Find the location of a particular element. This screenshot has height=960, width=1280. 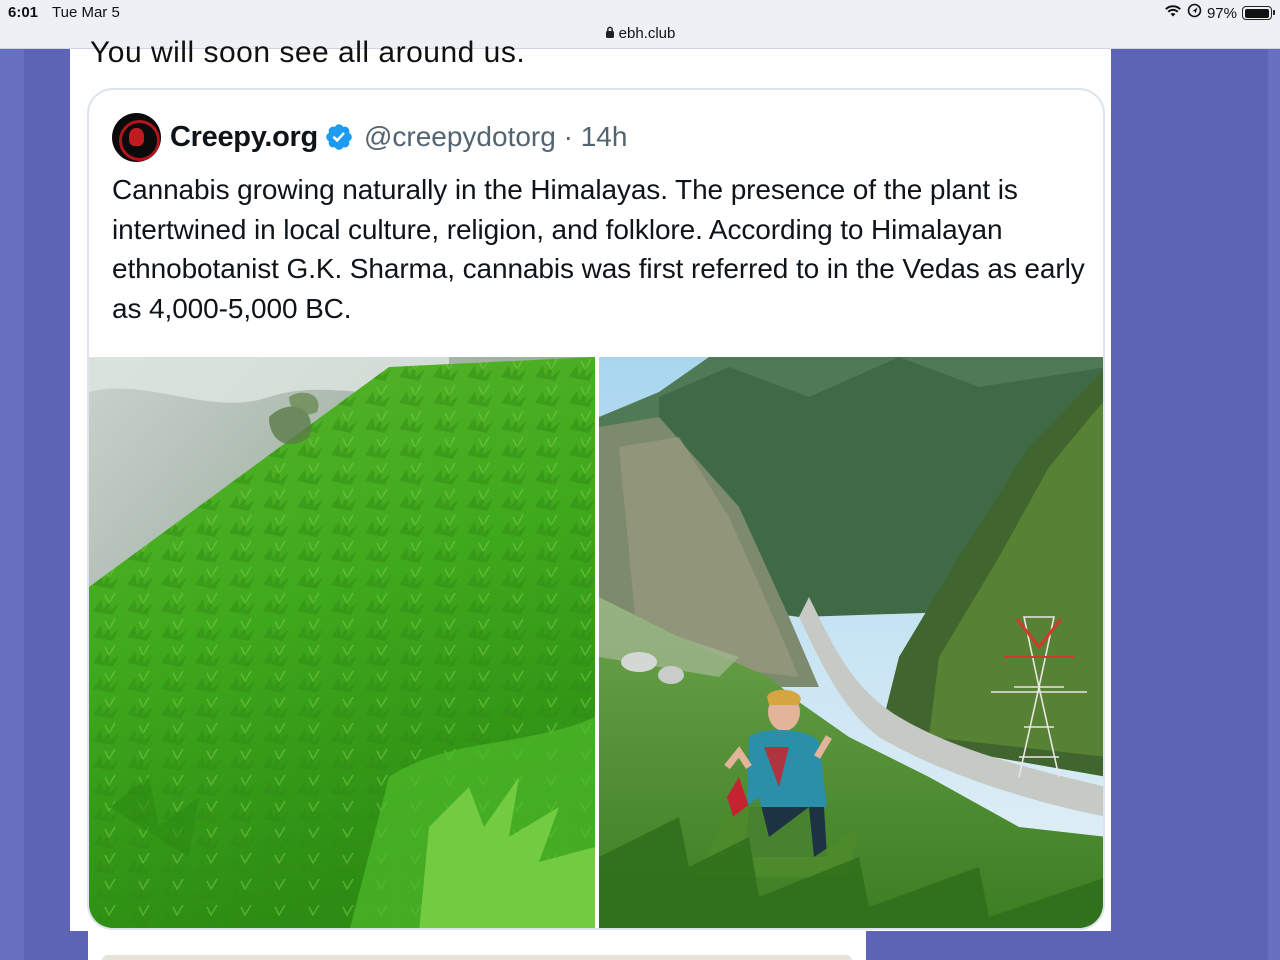

verified-badge-icon is located at coordinates (339, 137).